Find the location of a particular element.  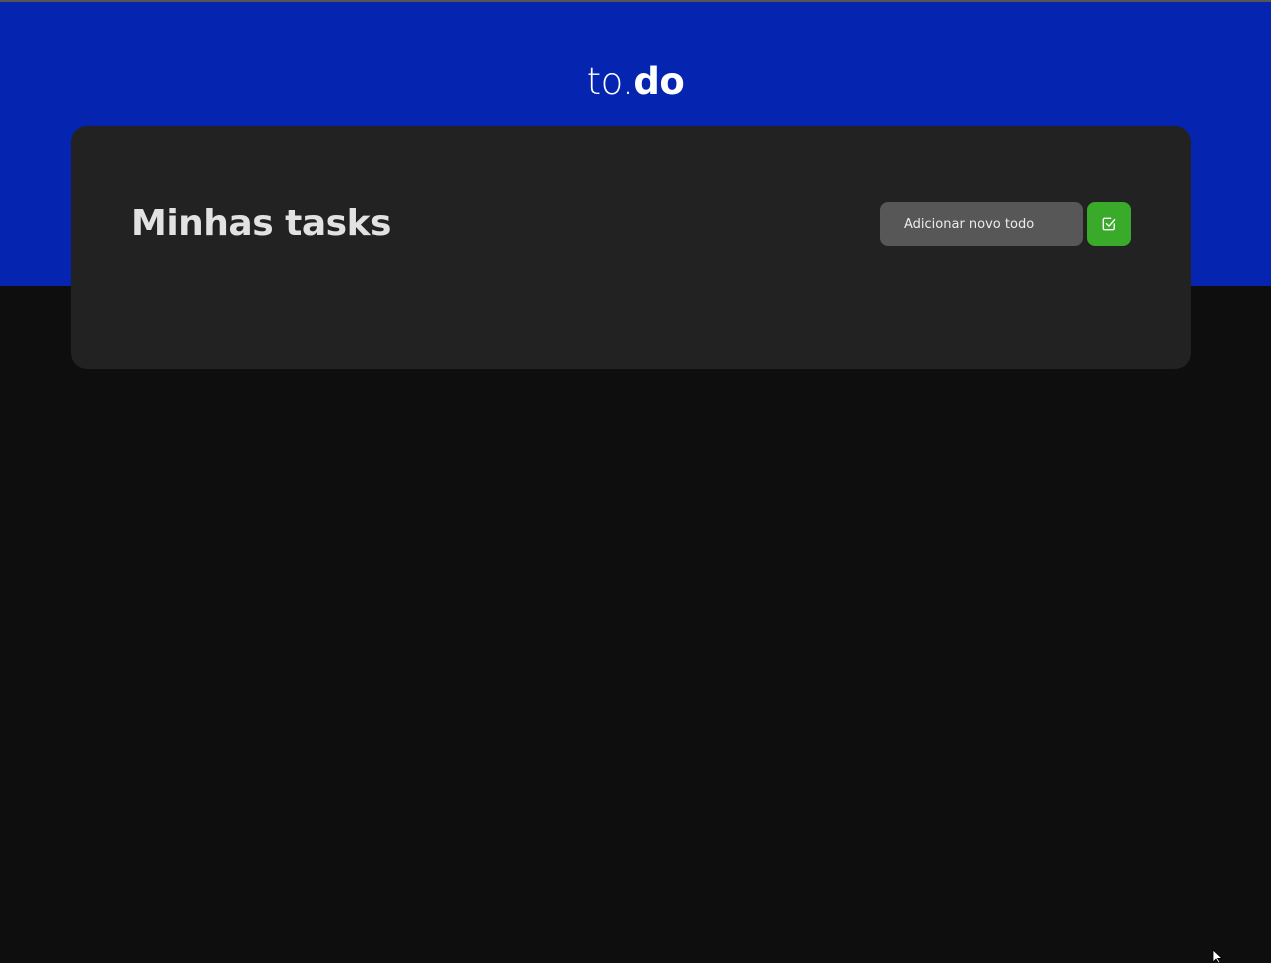

page-title: Minhas tasks is located at coordinates (261, 223).